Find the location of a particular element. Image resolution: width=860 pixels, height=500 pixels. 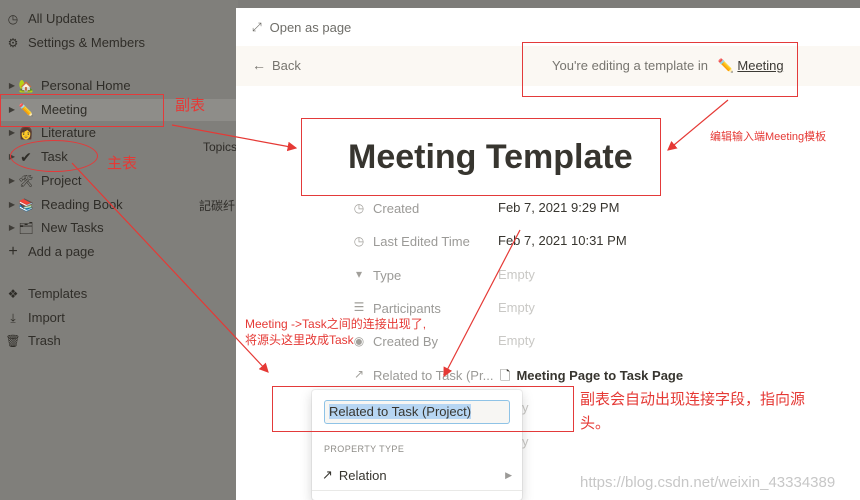

property-label-created-by: Created By is located at coordinates (405, 341).